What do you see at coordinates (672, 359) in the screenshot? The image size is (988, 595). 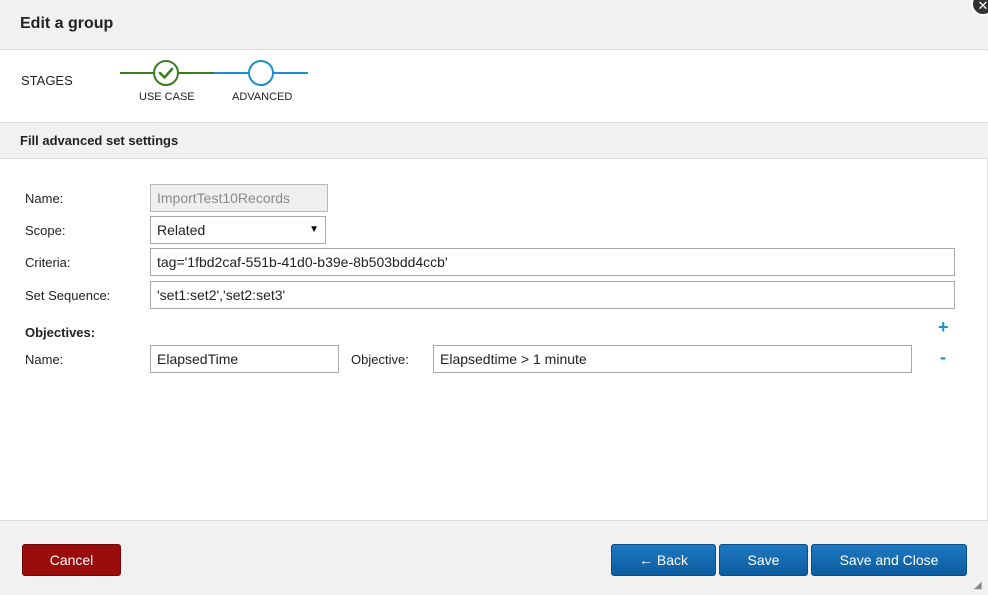 I see `objective-field: Elapsedtime > 1 minute` at bounding box center [672, 359].